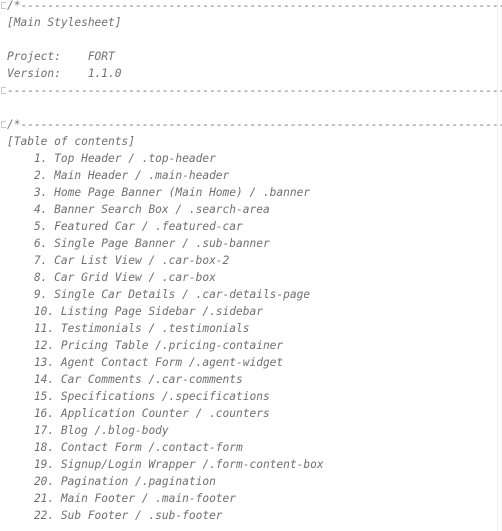  Describe the element at coordinates (111, 277) in the screenshot. I see `toc-item: 8. Car Grid View / .car-box` at that location.